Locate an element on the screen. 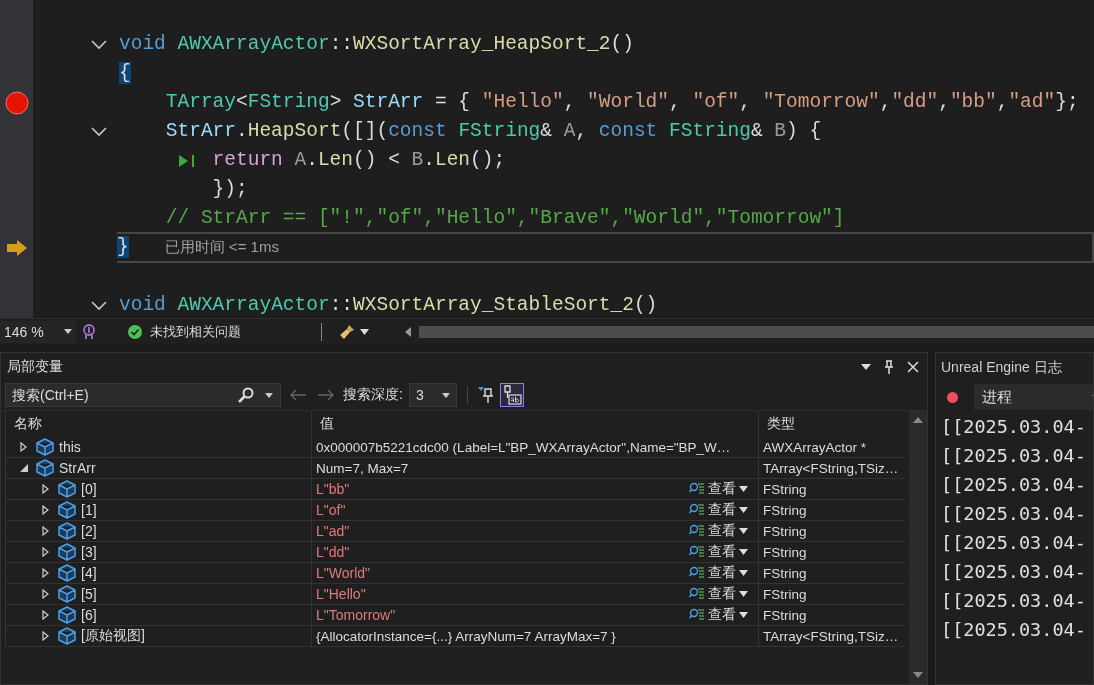  scroll-up-icon is located at coordinates (918, 420).